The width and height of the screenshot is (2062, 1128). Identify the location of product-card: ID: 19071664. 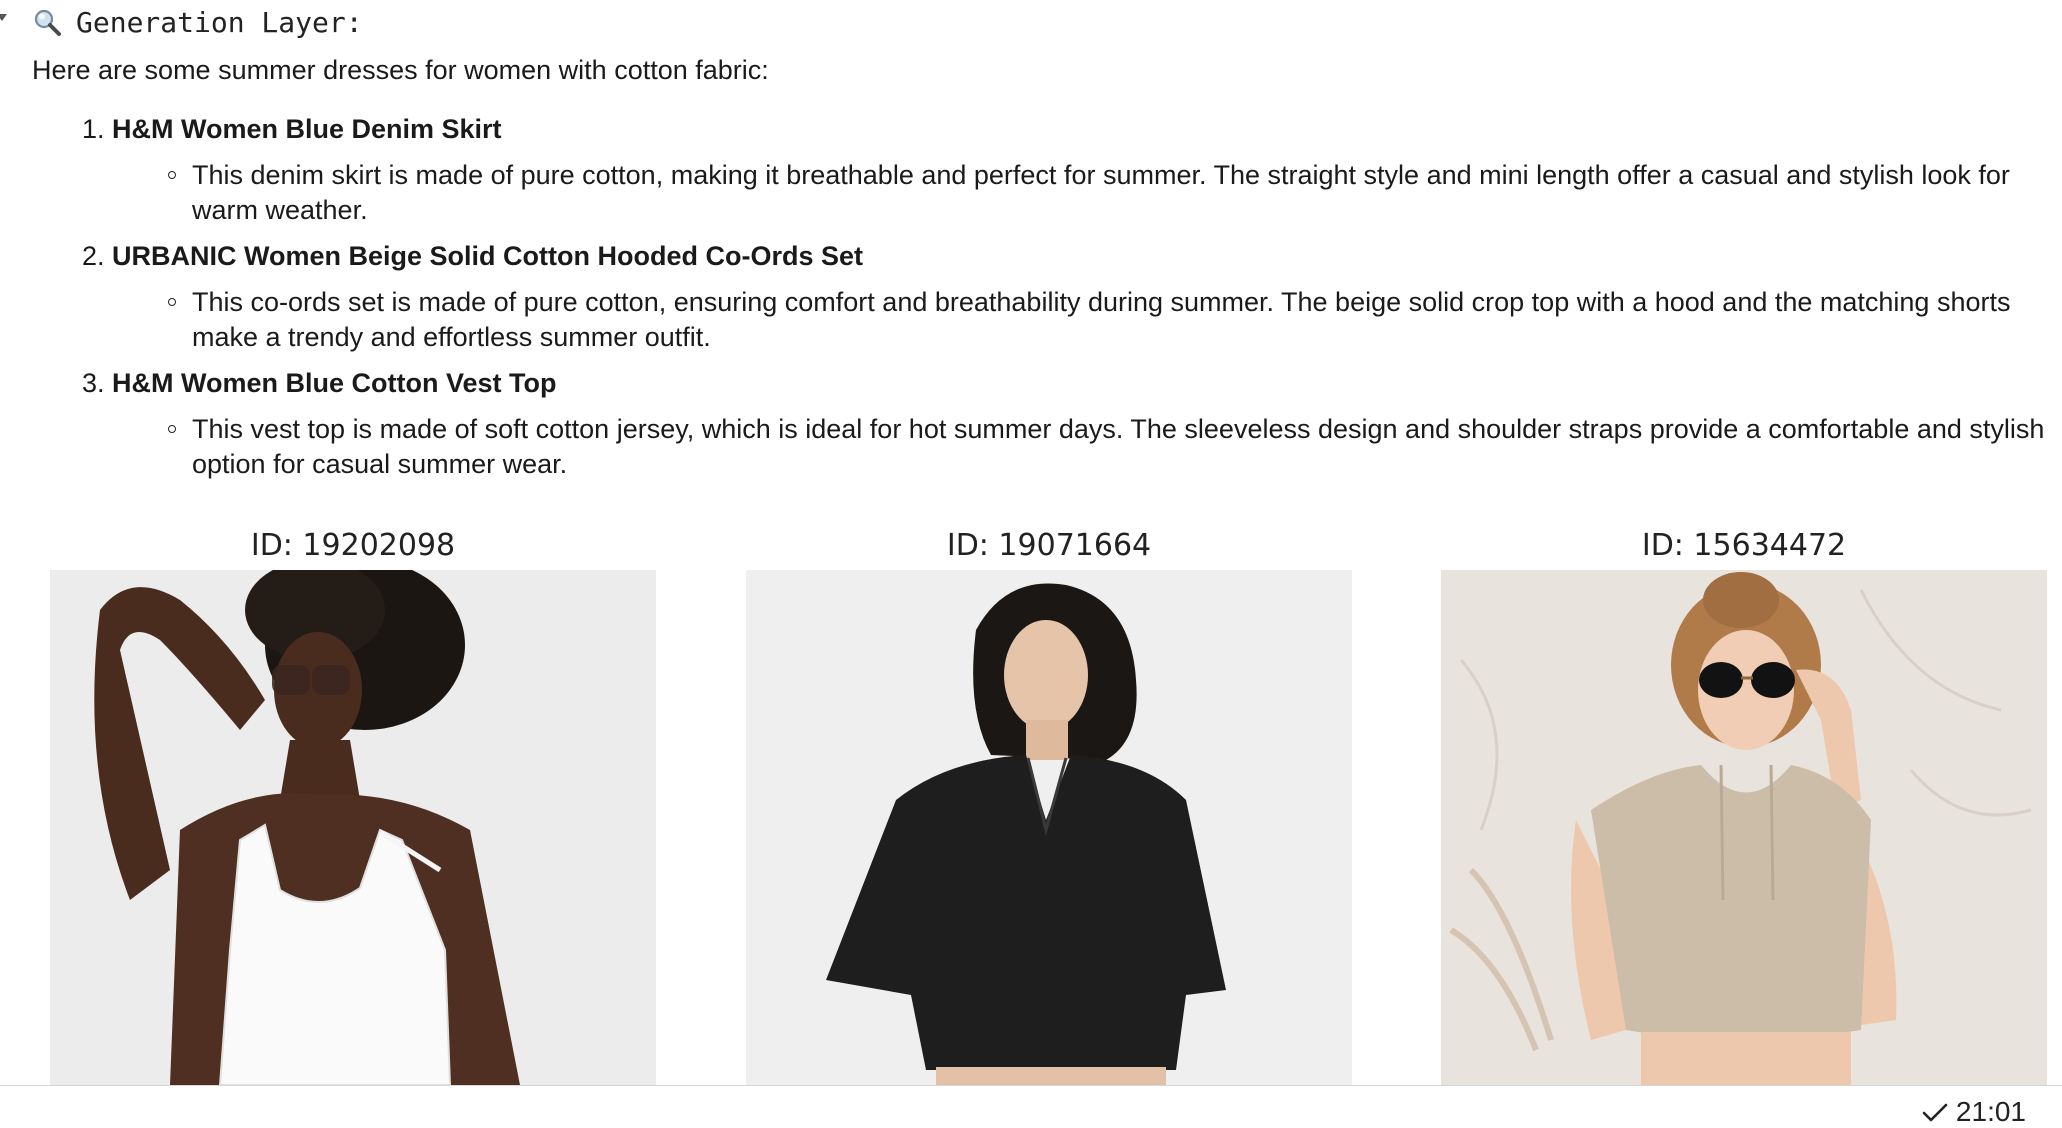
(1049, 803).